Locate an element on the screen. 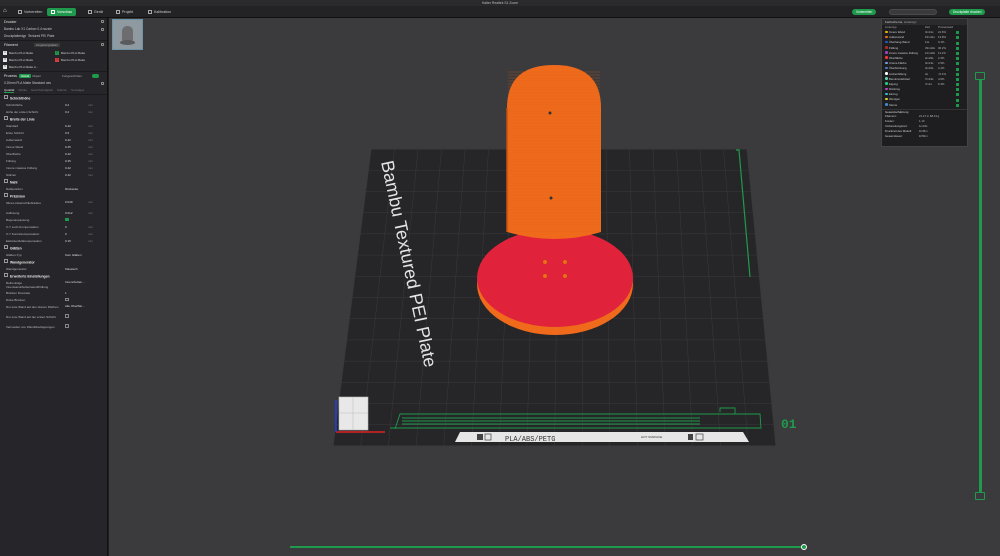 The width and height of the screenshot is (1000, 556). material-tag: PLA/ABS/PETG is located at coordinates (530, 440).